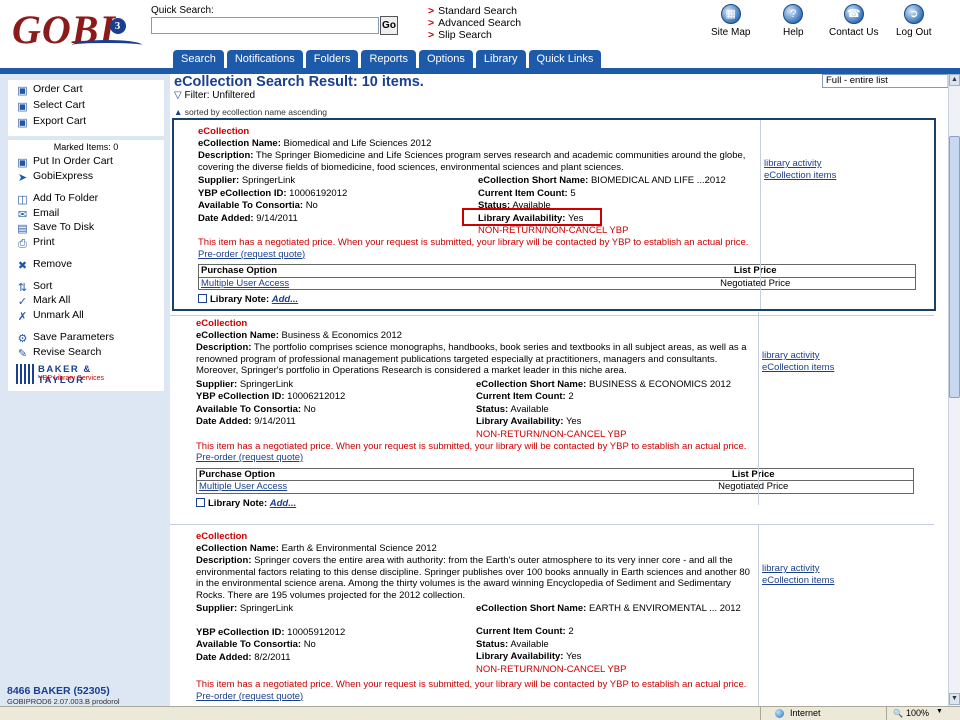 The width and height of the screenshot is (960, 720). What do you see at coordinates (219, 180) in the screenshot?
I see `supplier-label: Supplier:` at bounding box center [219, 180].